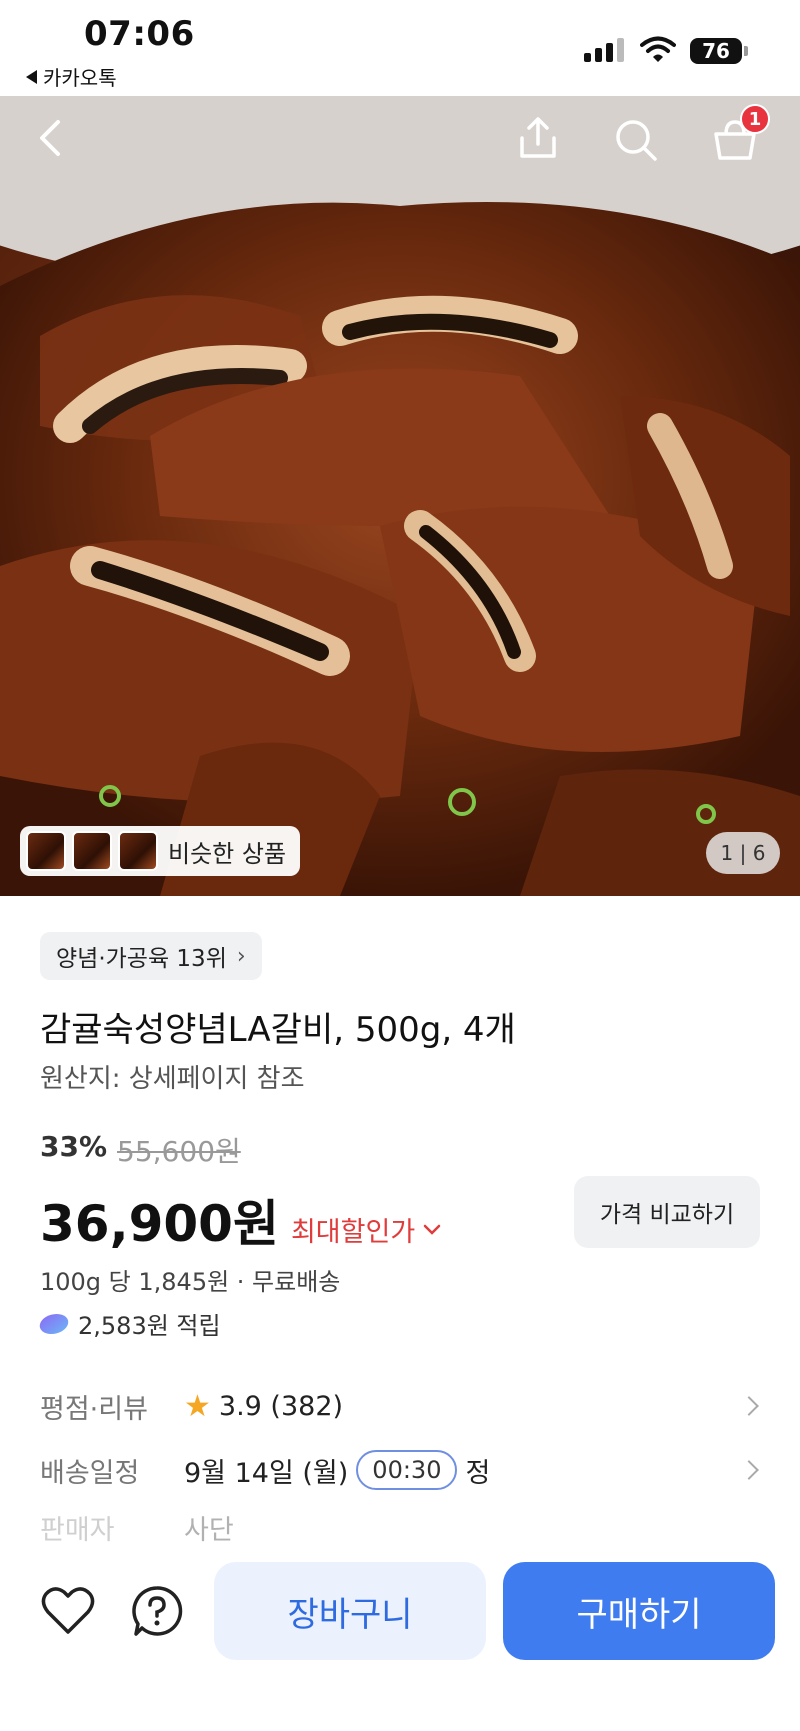 The height and width of the screenshot is (1731, 800). What do you see at coordinates (266, 1473) in the screenshot?
I see `shipping-date: 9월 14일 (월)` at bounding box center [266, 1473].